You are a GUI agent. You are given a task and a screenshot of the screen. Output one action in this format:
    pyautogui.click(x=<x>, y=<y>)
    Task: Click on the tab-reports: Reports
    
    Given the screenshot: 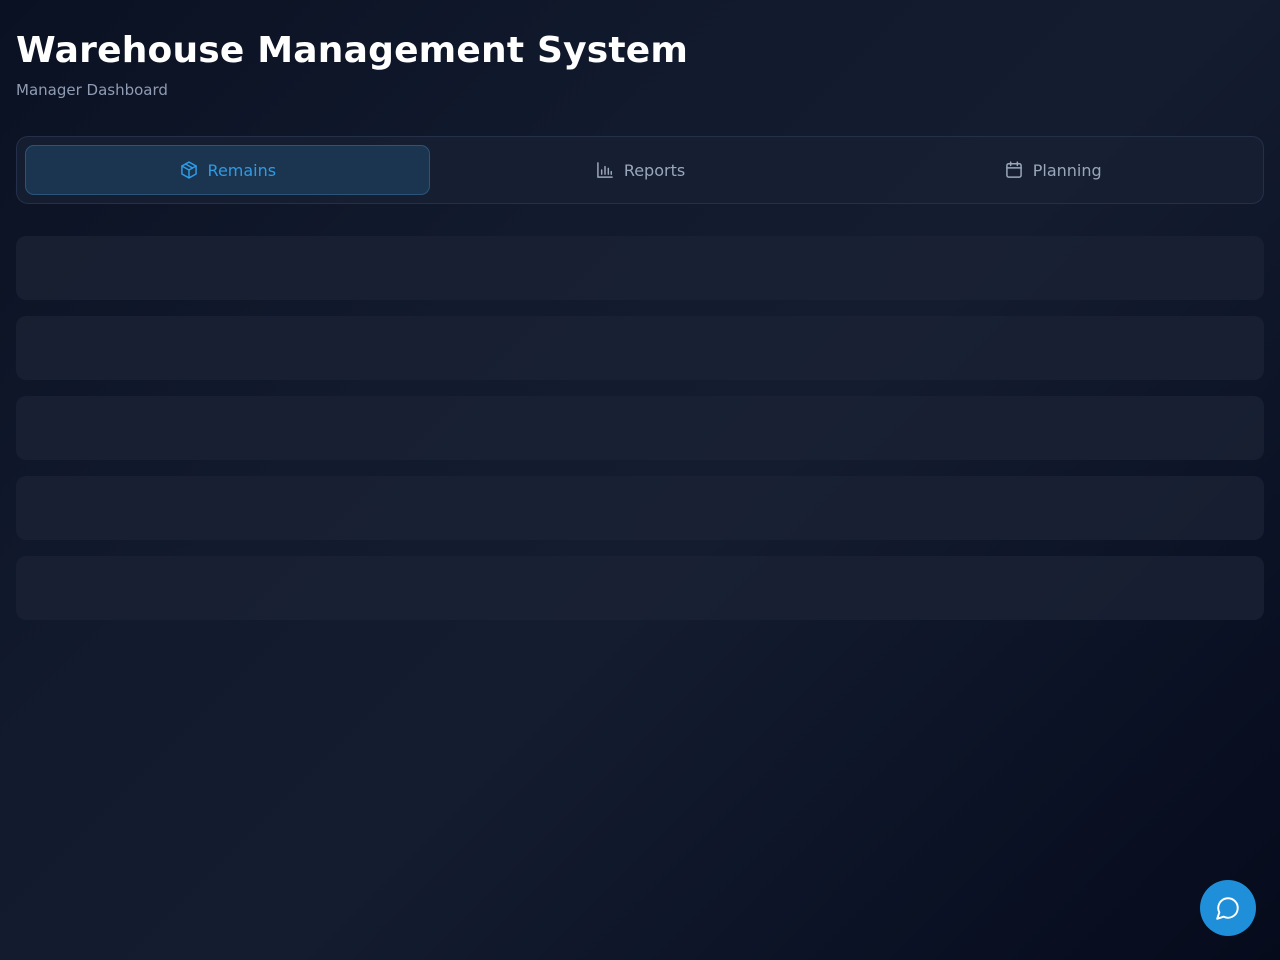 What is the action you would take?
    pyautogui.click(x=640, y=170)
    